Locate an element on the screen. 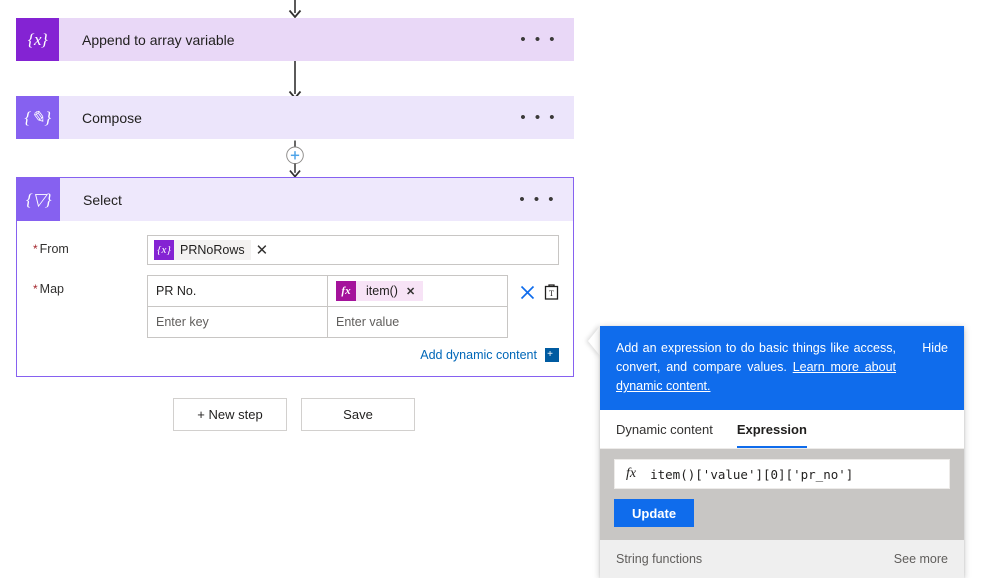 Image resolution: width=999 pixels, height=578 pixels. svg-text: T is located at coordinates (551, 293).